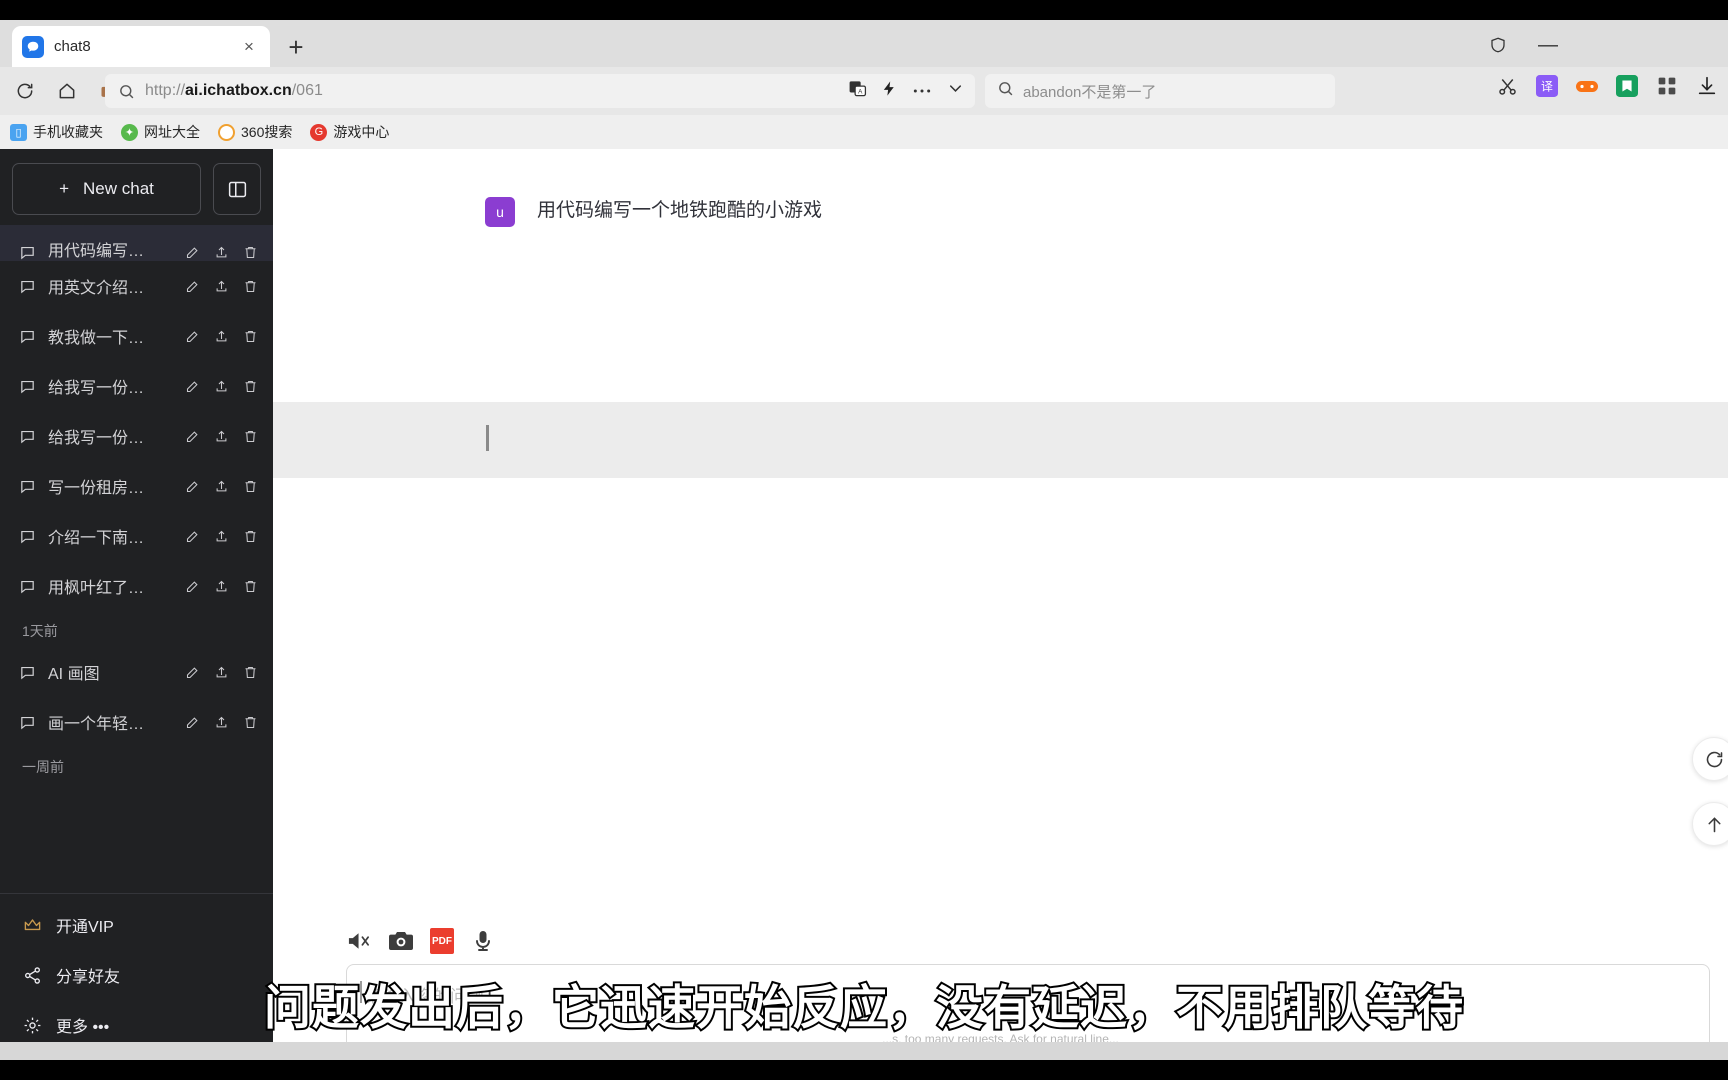 The height and width of the screenshot is (1080, 1728). Describe the element at coordinates (1710, 824) in the screenshot. I see `scroll-top-button` at that location.